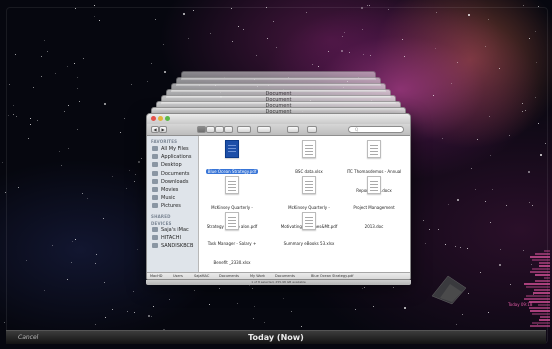 This screenshot has height=349, width=552. Describe the element at coordinates (278, 282) in the screenshot. I see `status-bar: 1 of 8 selected, 255.98 GB available` at that location.